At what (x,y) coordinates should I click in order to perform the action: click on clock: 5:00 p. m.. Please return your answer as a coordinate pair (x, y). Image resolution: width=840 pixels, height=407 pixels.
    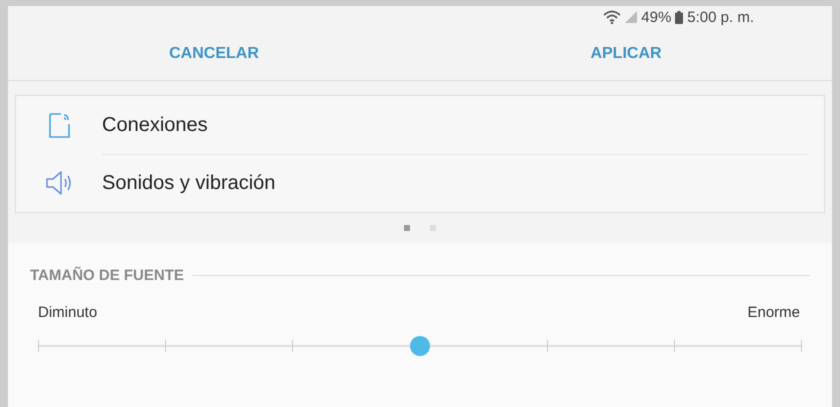
    Looking at the image, I should click on (720, 17).